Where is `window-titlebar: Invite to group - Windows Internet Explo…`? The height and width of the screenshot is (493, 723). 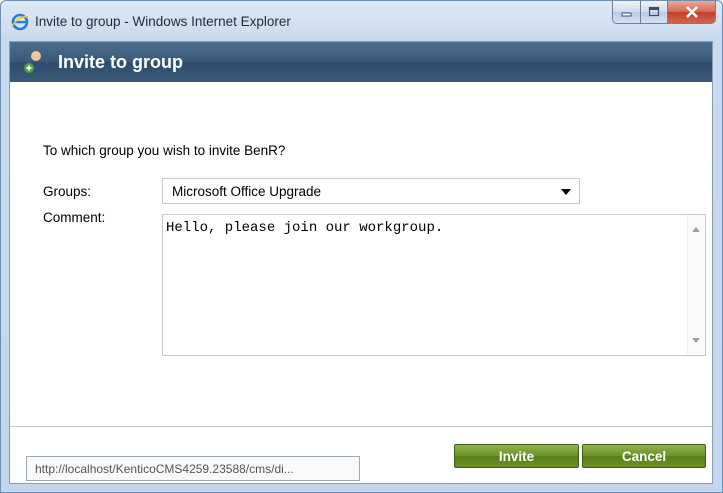
window-titlebar: Invite to group - Windows Internet Explo… is located at coordinates (361, 21).